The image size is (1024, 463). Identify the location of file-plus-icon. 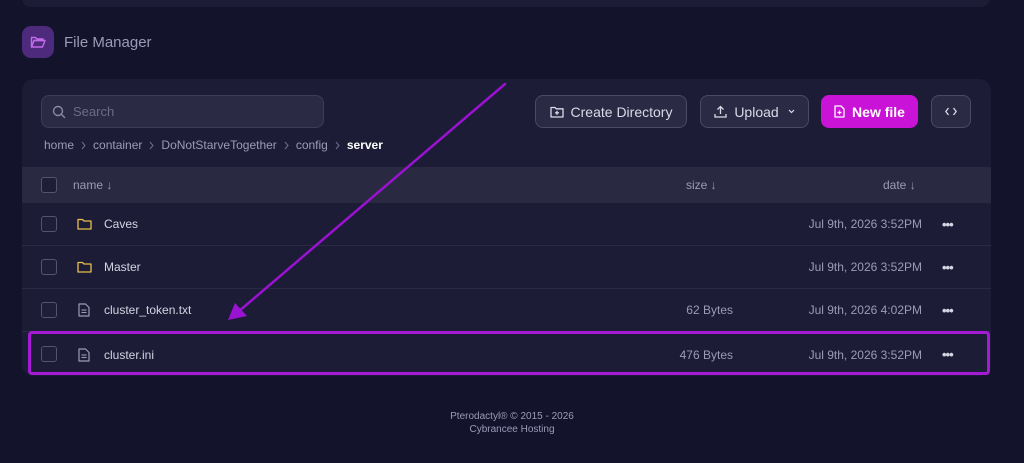
(839, 111).